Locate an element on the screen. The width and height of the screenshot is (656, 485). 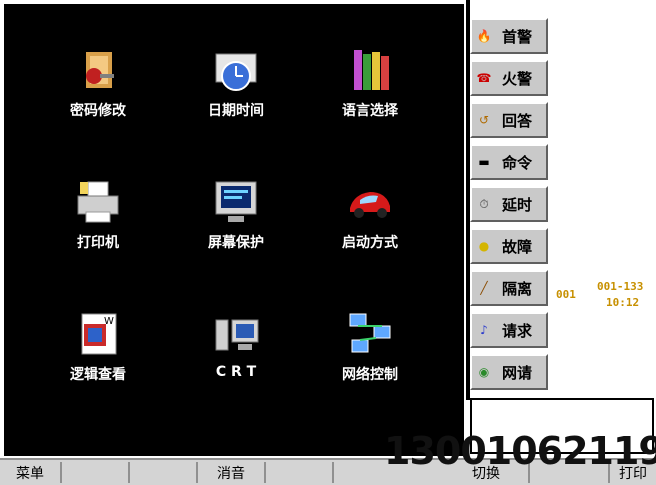
device-code: 001 is located at coordinates (566, 294).